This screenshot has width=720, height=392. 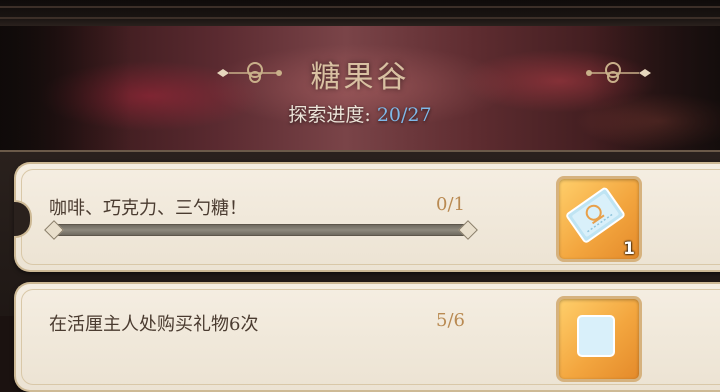 I want to click on top-bar, so click(x=360, y=13).